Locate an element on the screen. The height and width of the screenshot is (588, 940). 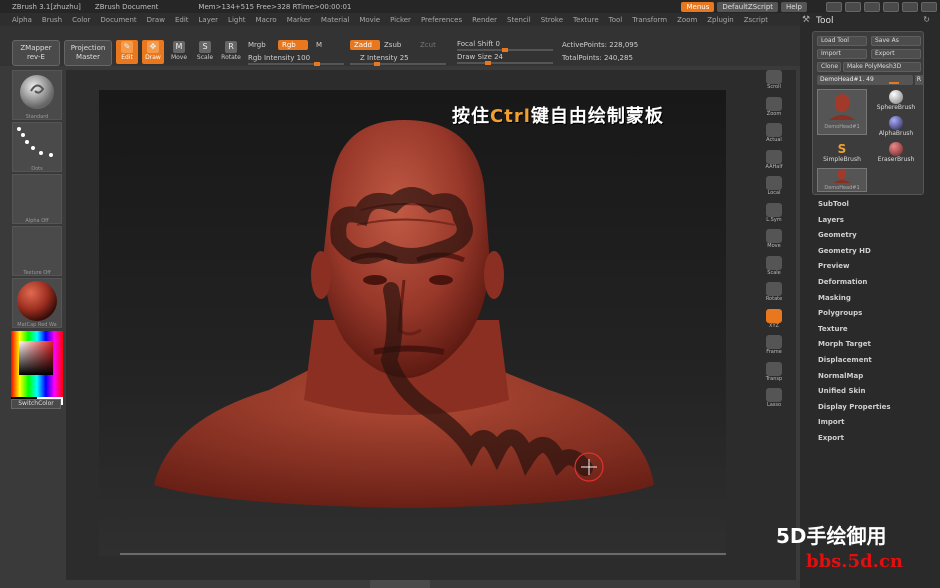
color-picker is located at coordinates (37, 364).